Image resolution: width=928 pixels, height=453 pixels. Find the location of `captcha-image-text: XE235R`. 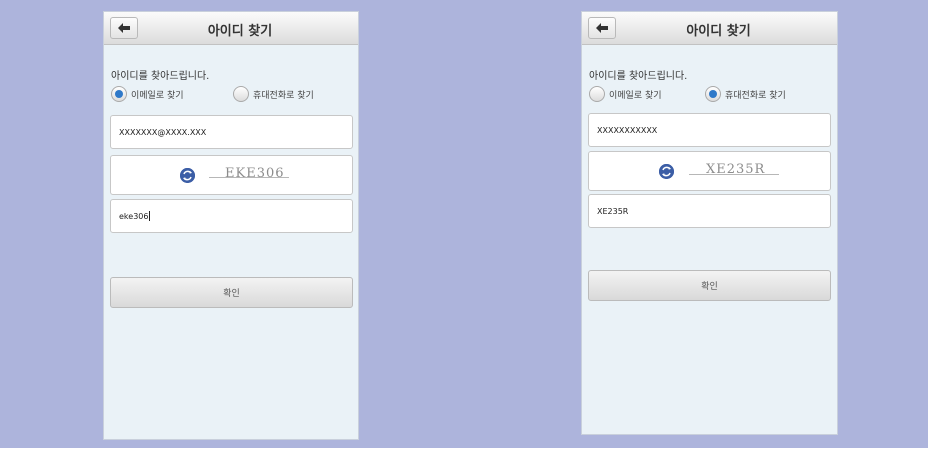

captcha-image-text: XE235R is located at coordinates (736, 169).